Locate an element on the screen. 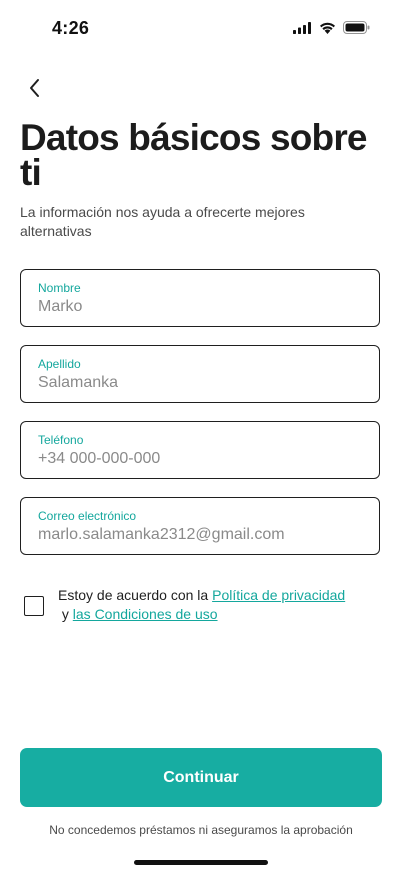  first-name-field: Nombre is located at coordinates (200, 298).